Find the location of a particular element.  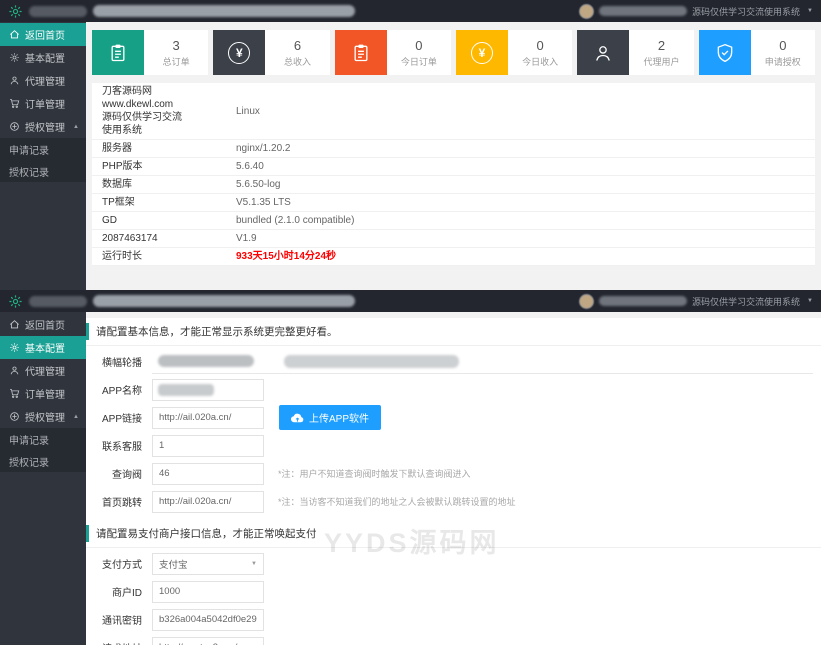

table-row: GD bundled (2.1.0 compatible) is located at coordinates (453, 221).